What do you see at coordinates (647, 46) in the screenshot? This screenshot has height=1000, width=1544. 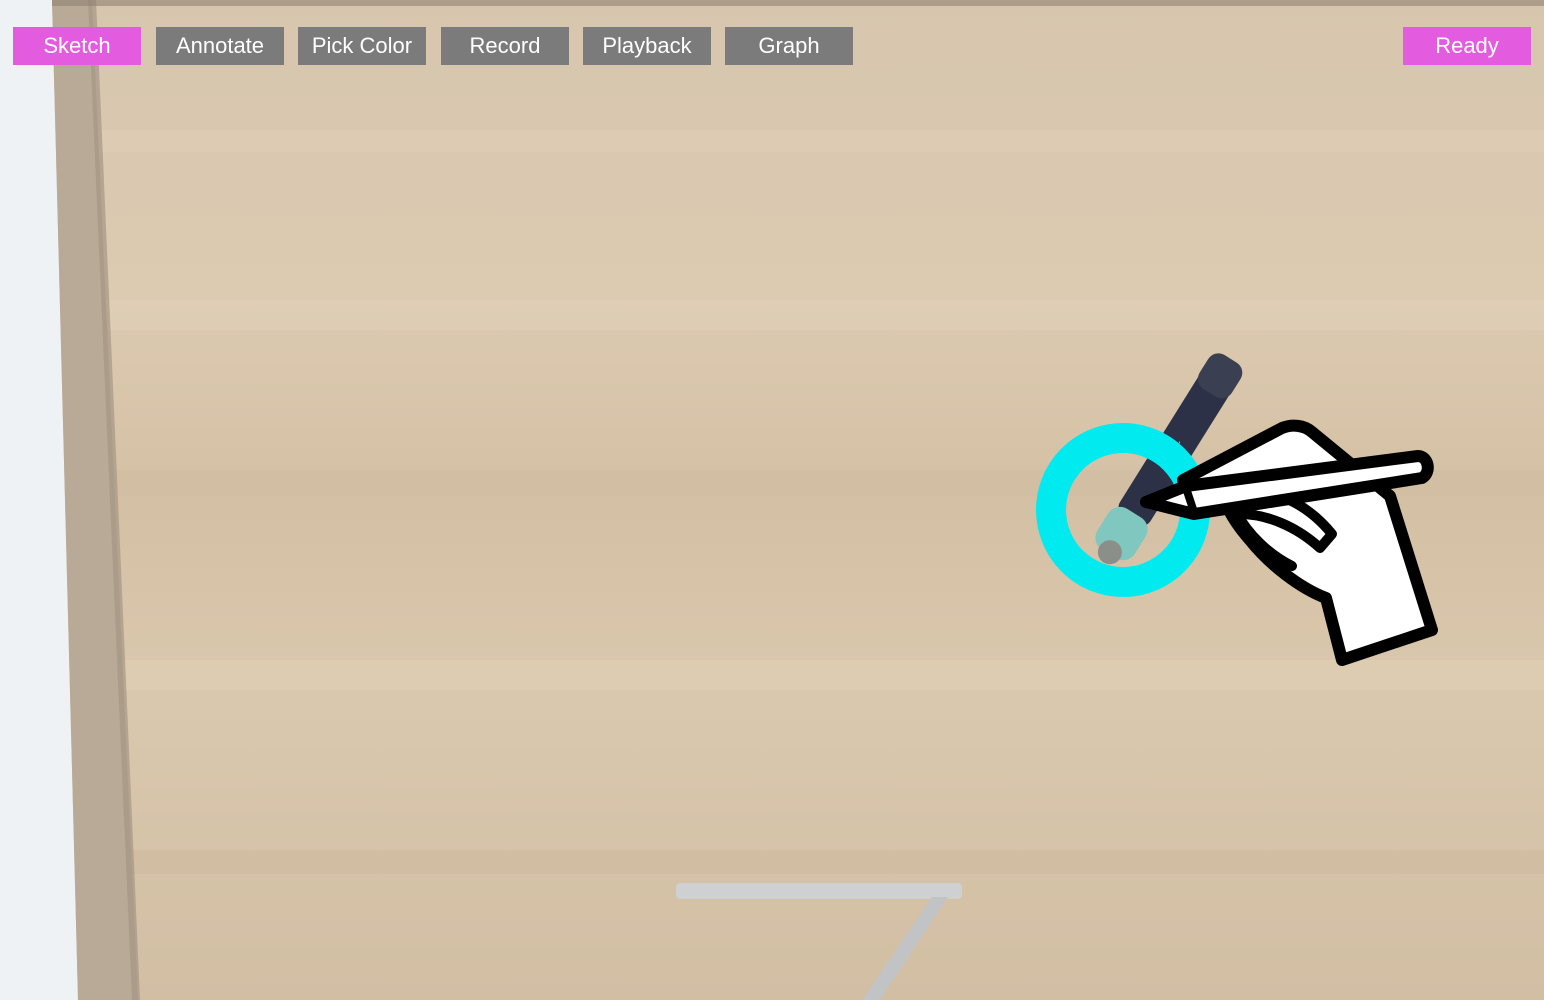 I see `playback-button: Playback` at bounding box center [647, 46].